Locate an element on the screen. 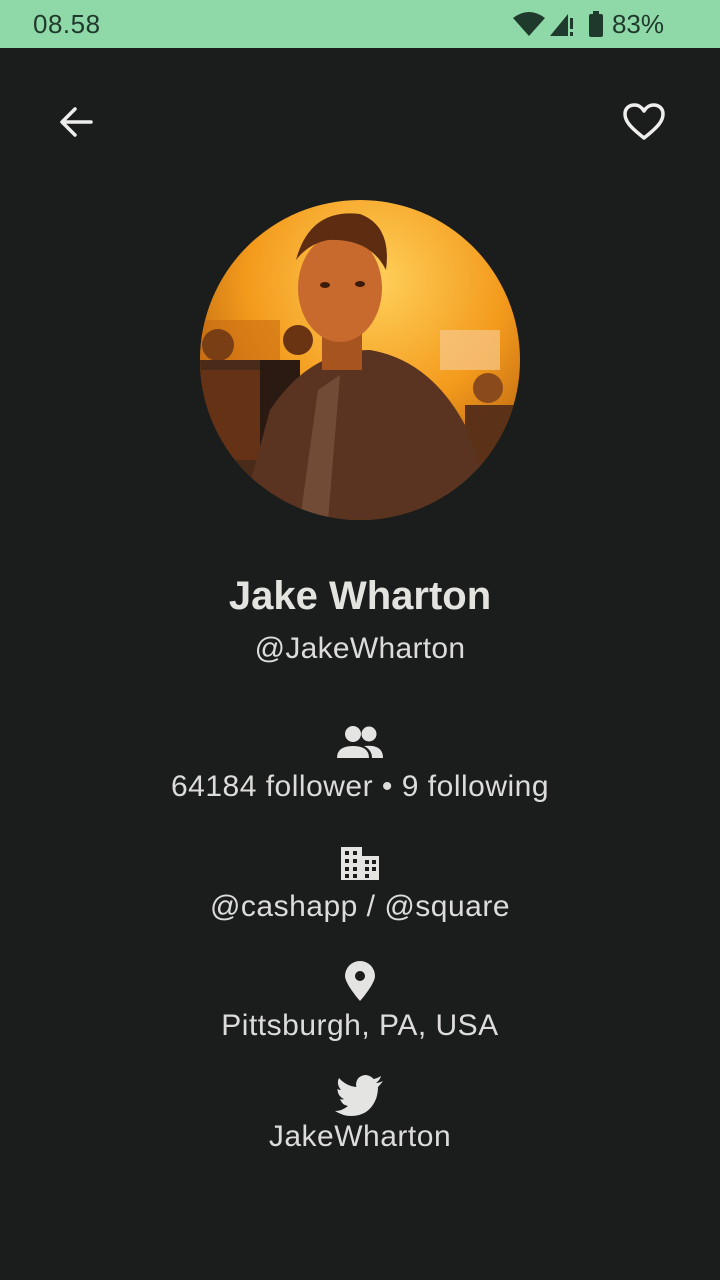 The width and height of the screenshot is (720, 1280). favorite-button is located at coordinates (644, 124).